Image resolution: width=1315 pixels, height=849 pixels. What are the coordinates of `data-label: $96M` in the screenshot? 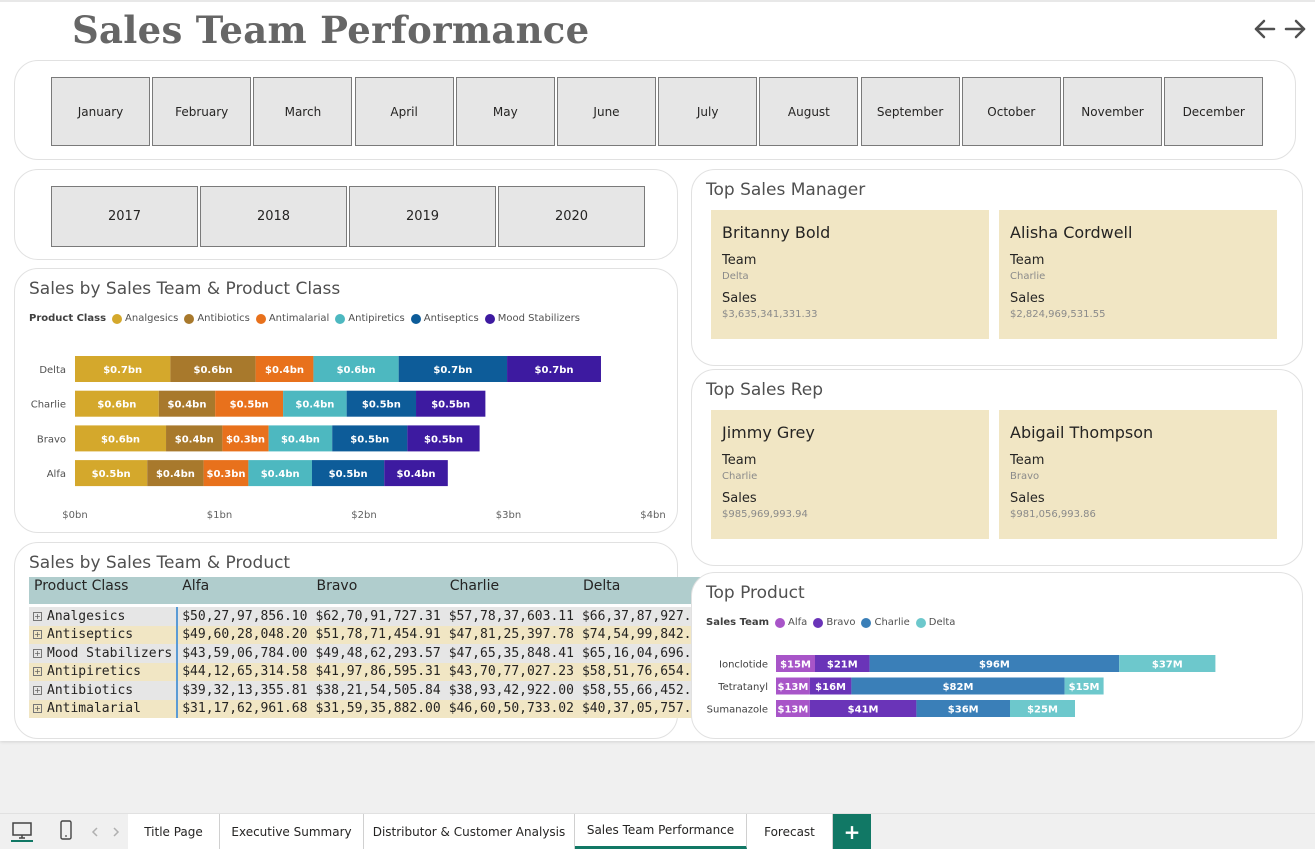 It's located at (994, 665).